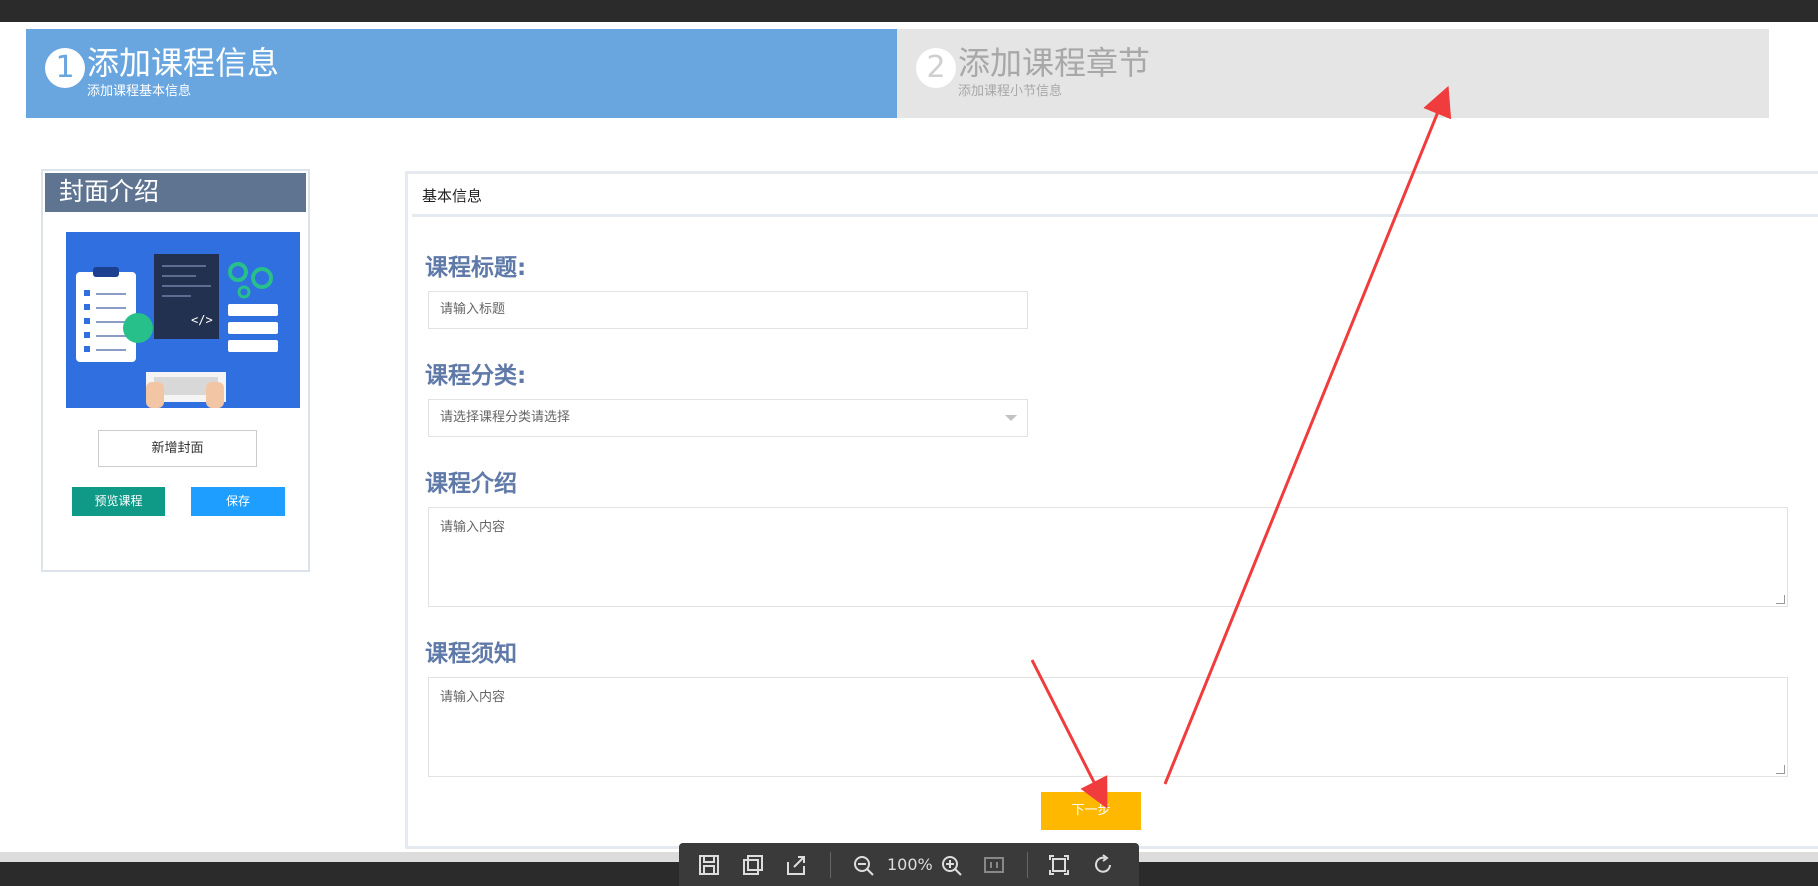 The height and width of the screenshot is (886, 1818). What do you see at coordinates (65, 68) in the screenshot?
I see `step-number: 1` at bounding box center [65, 68].